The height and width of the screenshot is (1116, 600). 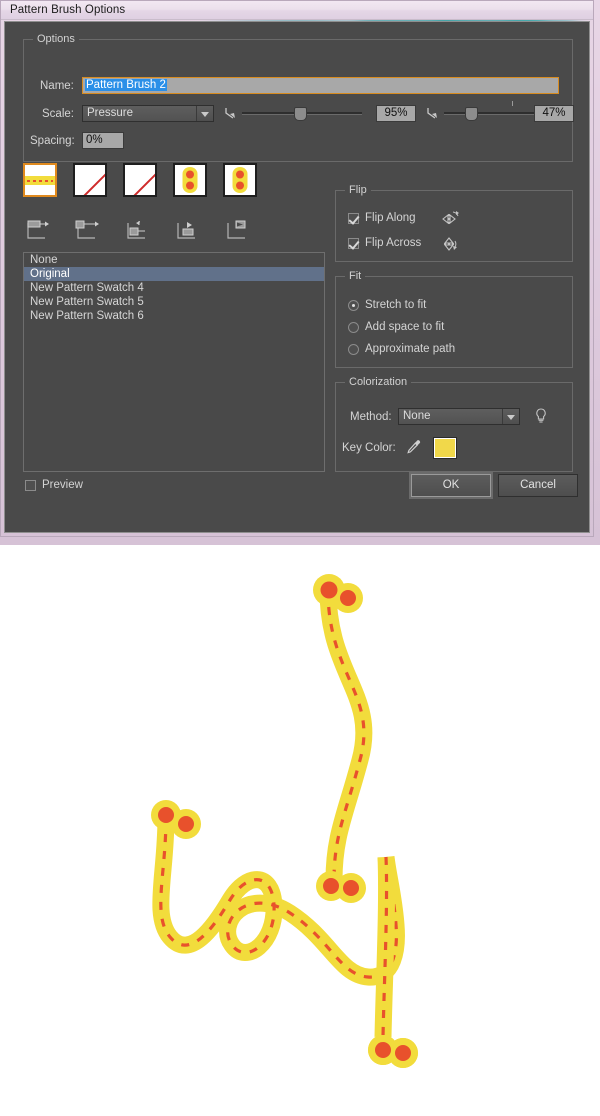 What do you see at coordinates (174, 288) in the screenshot?
I see `list-item: New Pattern Swatch 4` at bounding box center [174, 288].